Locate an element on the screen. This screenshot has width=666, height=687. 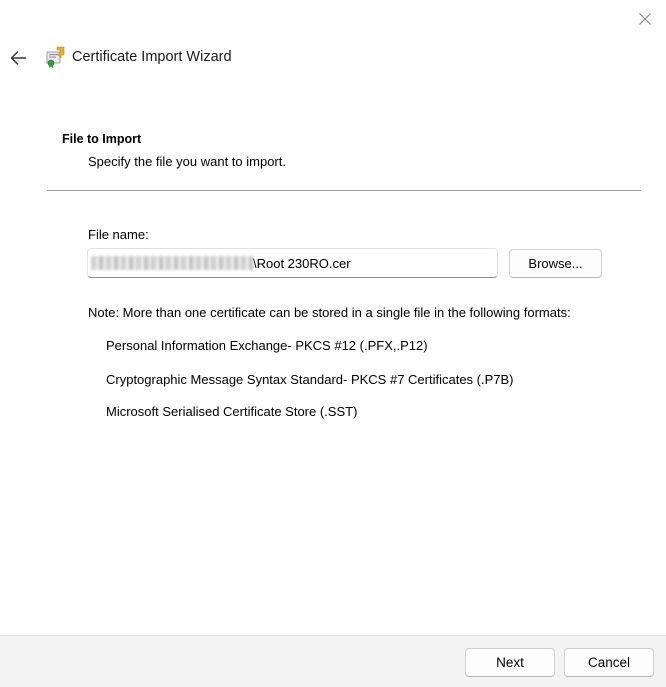
file-name-label: File name: is located at coordinates (118, 234).